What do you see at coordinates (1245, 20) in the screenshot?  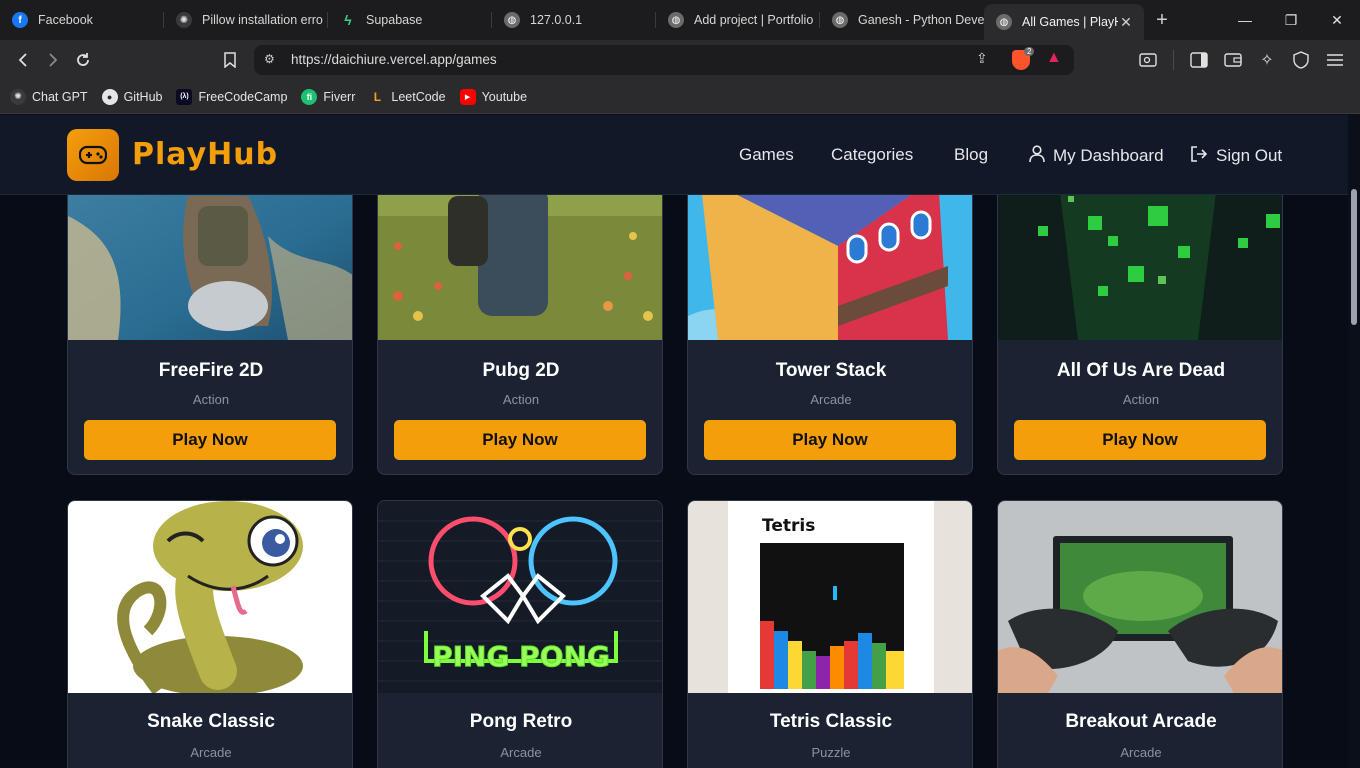 I see `minimize-icon: —` at bounding box center [1245, 20].